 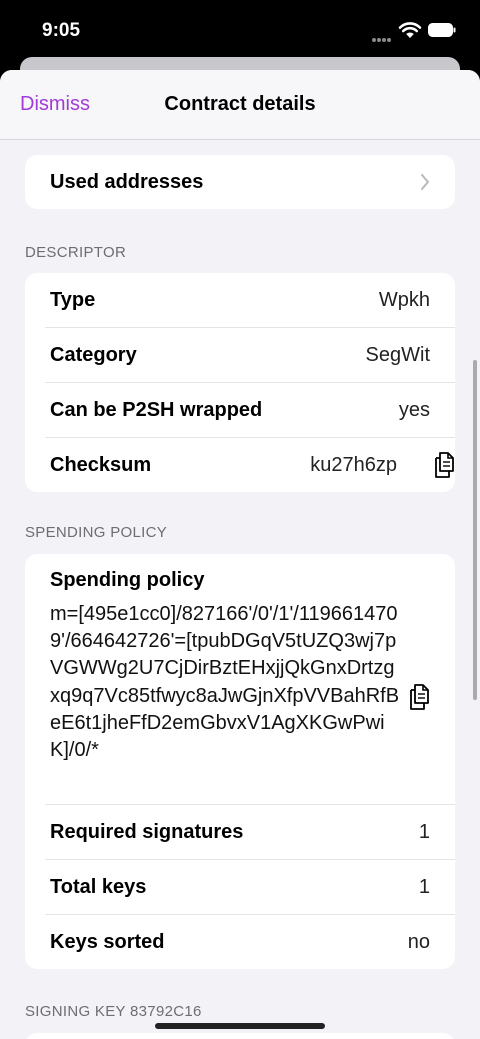 I want to click on policy-row-total-keys: Total keys 1, so click(x=250, y=886).